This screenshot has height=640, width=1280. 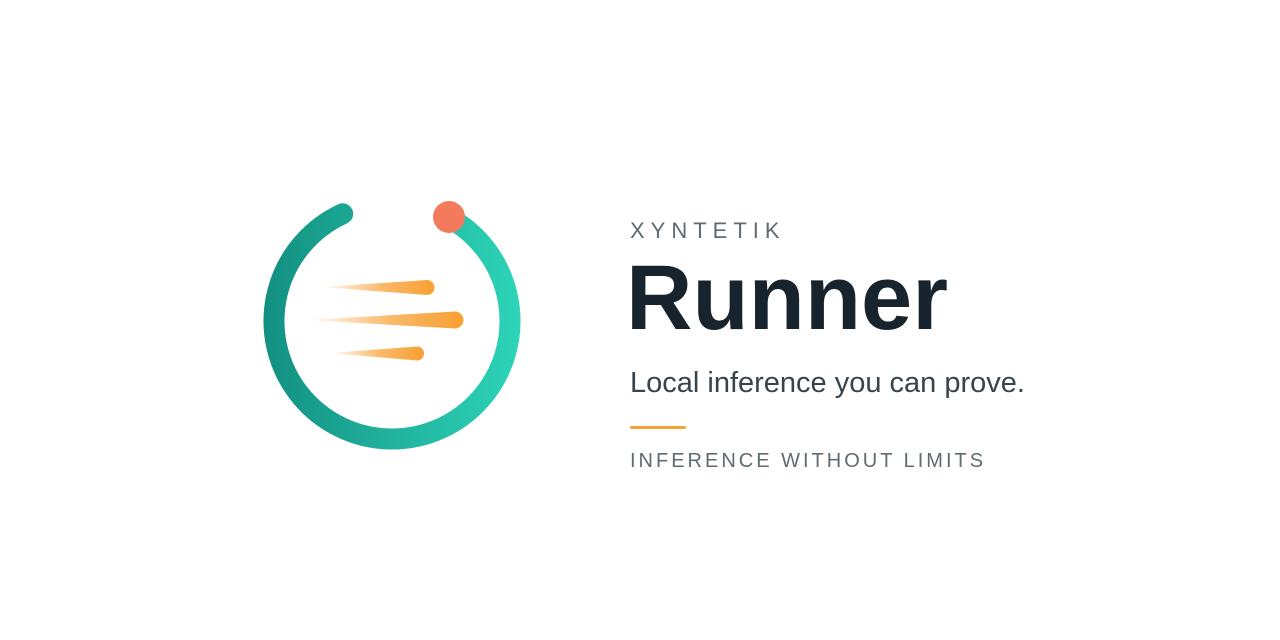 What do you see at coordinates (385, 320) in the screenshot?
I see `logo-streak-middle` at bounding box center [385, 320].